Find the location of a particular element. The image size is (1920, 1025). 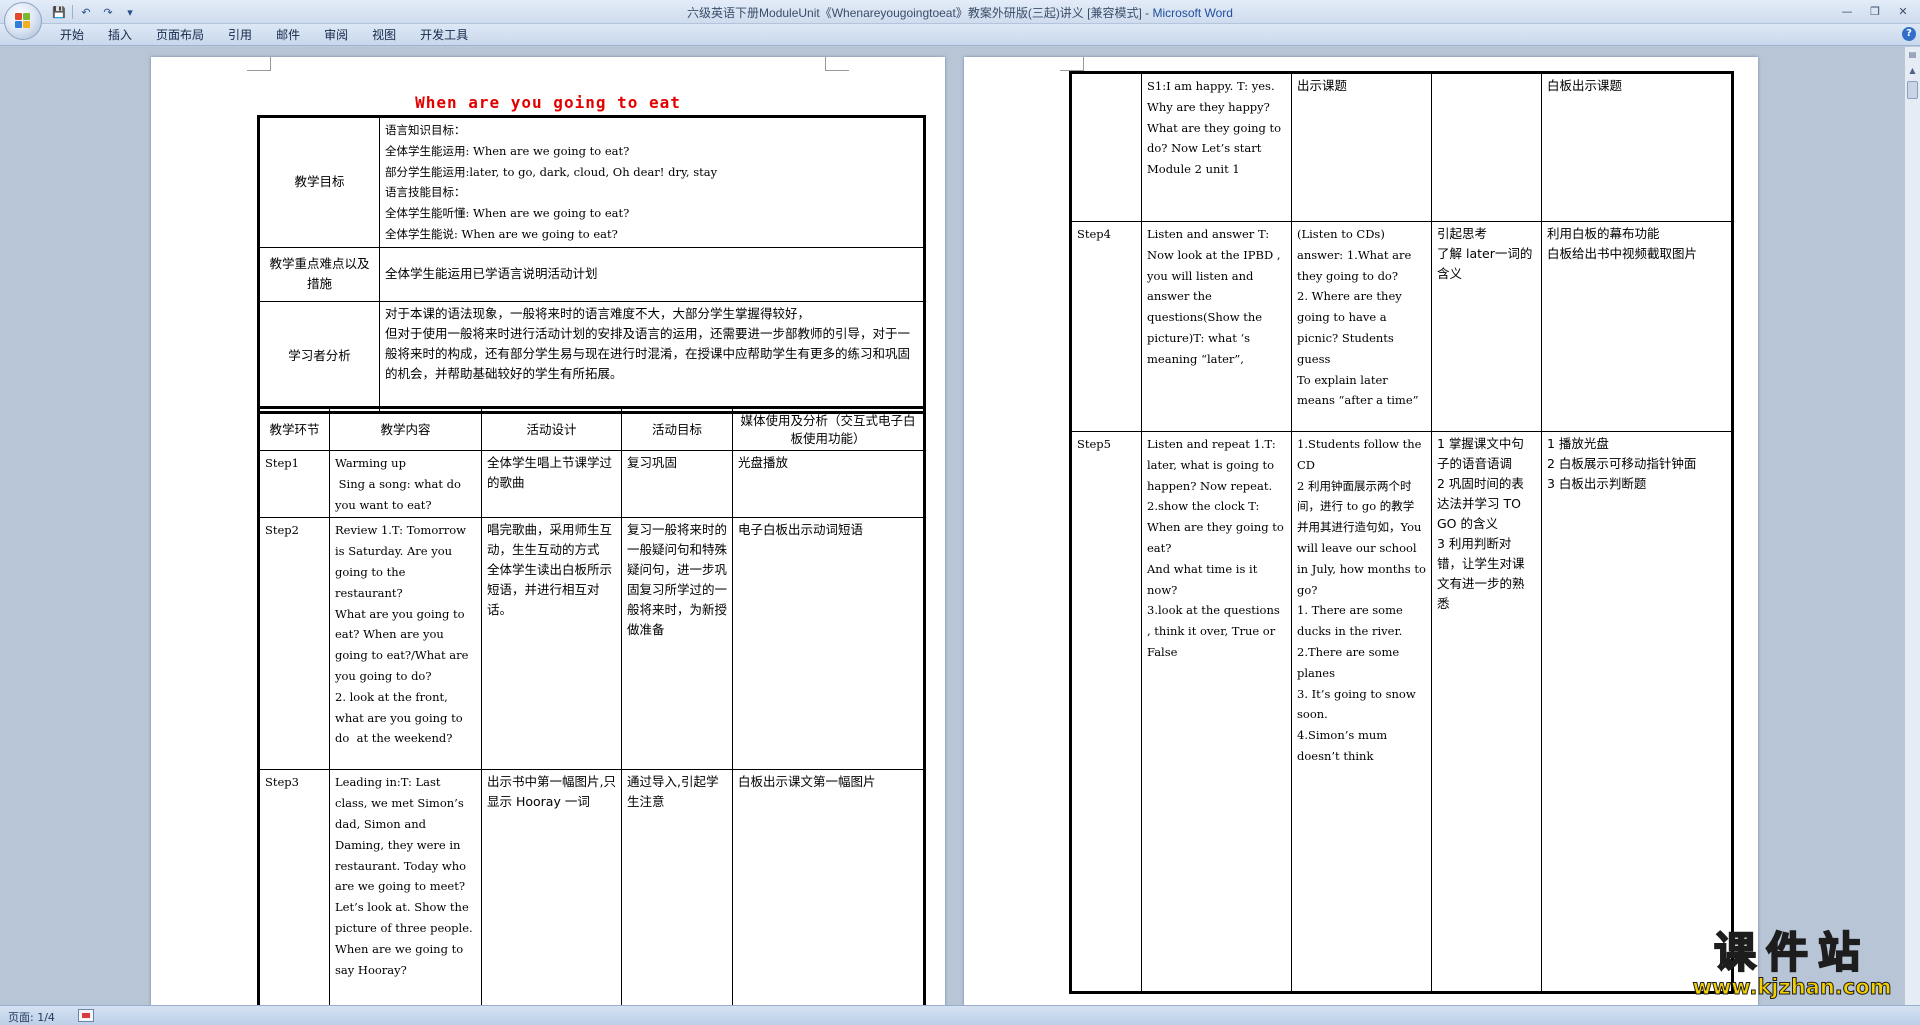

text-line: 1 掌握课文中句子的语音语调 is located at coordinates (1480, 453).